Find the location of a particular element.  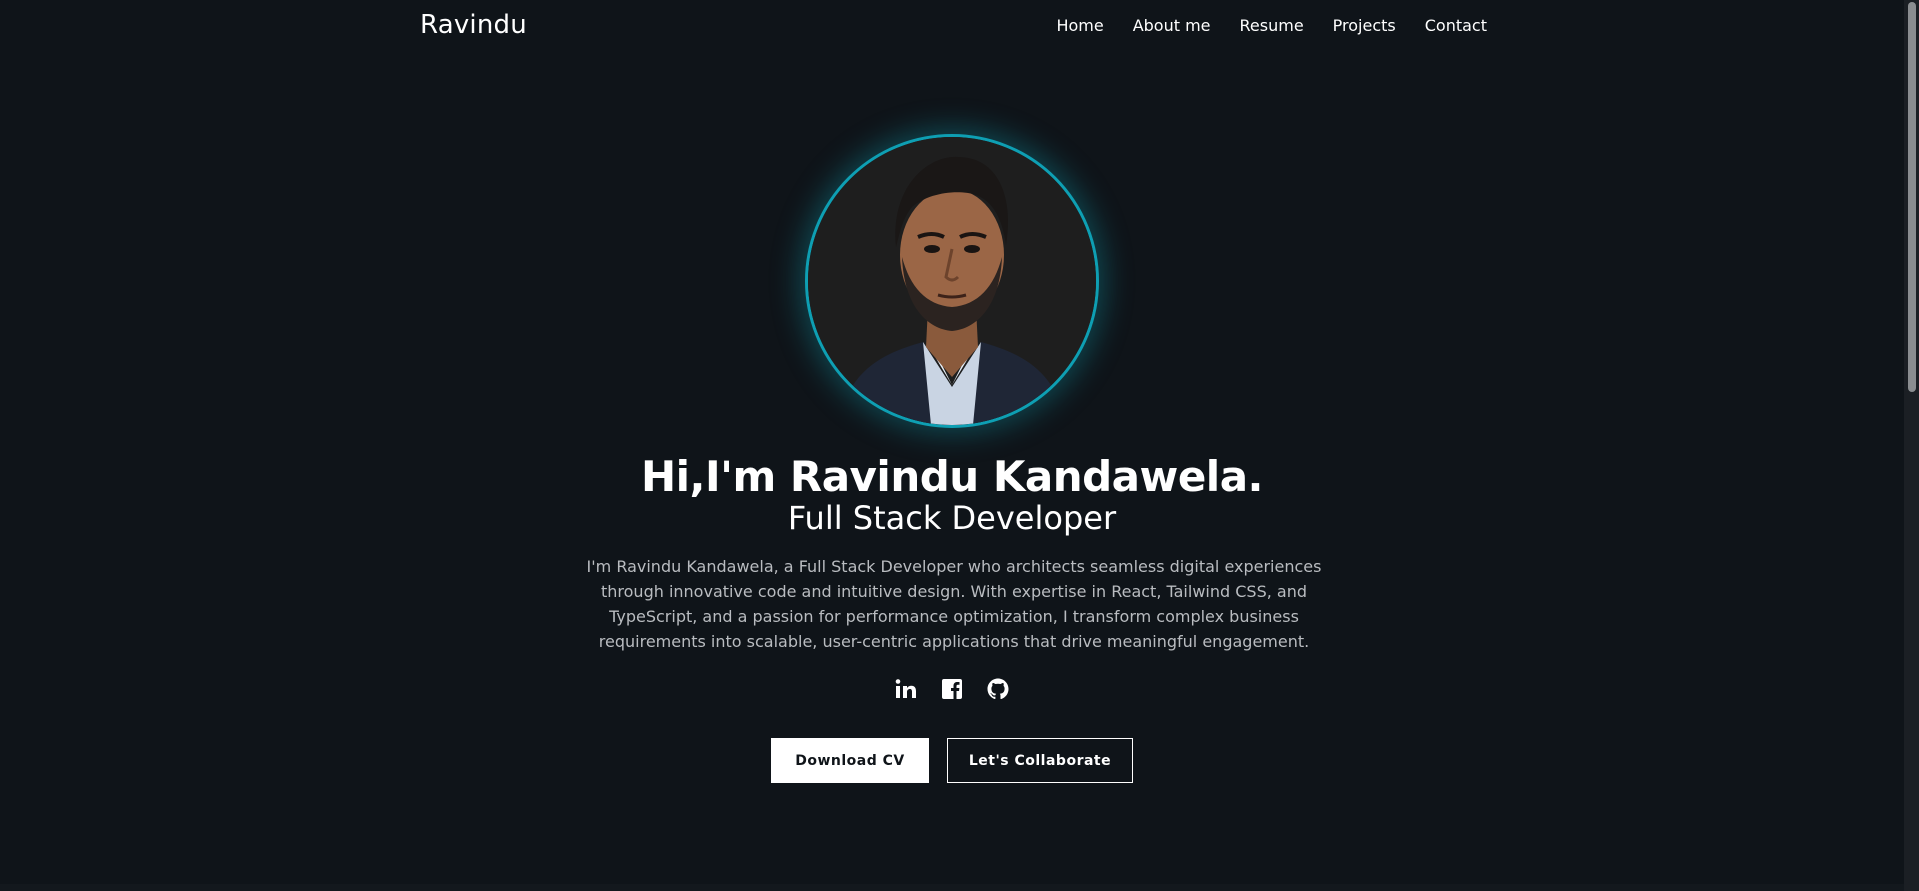

profile-photo-illustration is located at coordinates (952, 281).